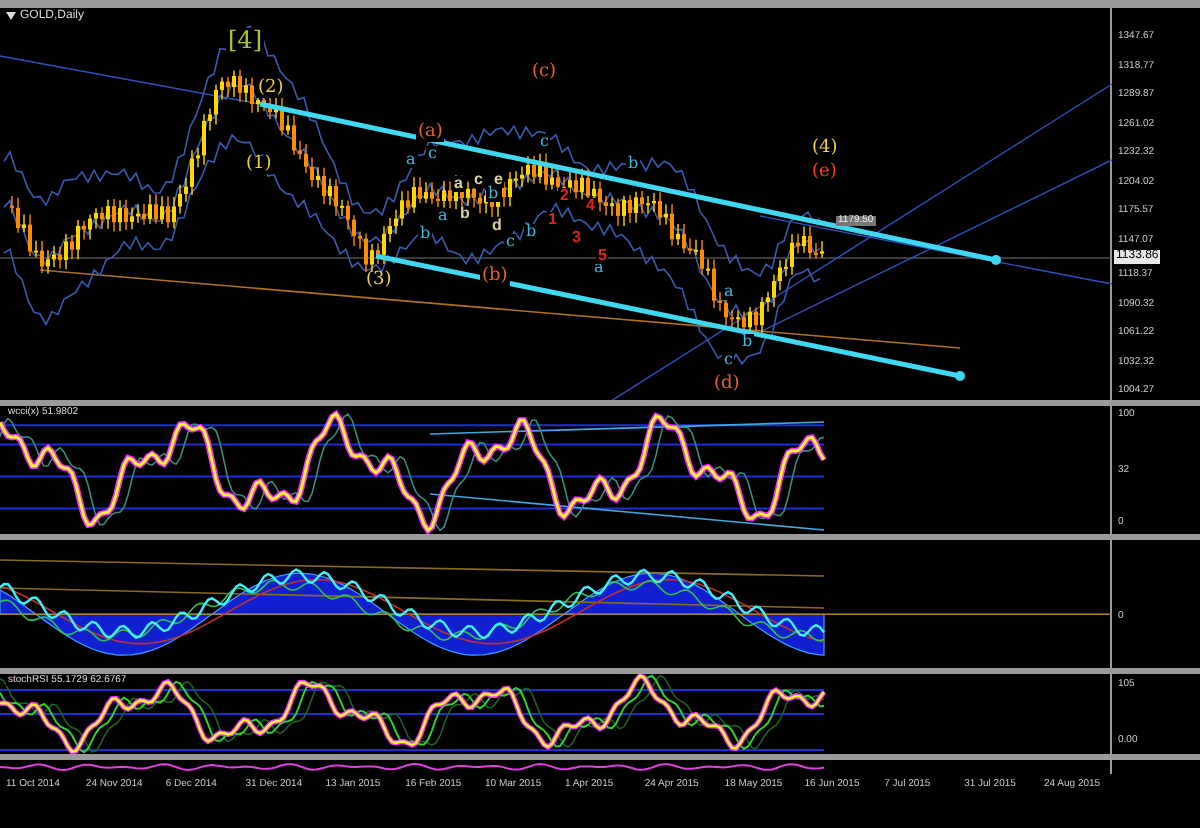  I want to click on wave-label: (d), so click(727, 385).